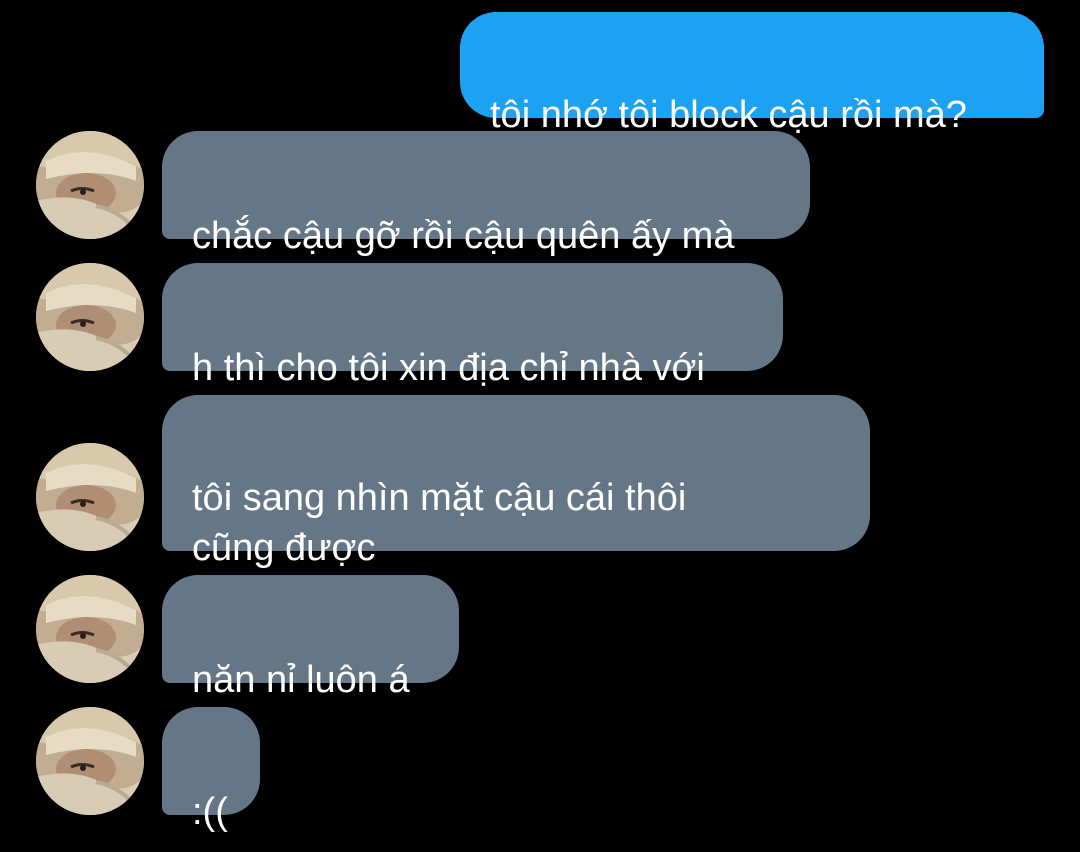 Image resolution: width=1080 pixels, height=852 pixels. Describe the element at coordinates (463, 236) in the screenshot. I see `message-text: chắc cậu gỡ rồi cậu quên ấy mà` at that location.